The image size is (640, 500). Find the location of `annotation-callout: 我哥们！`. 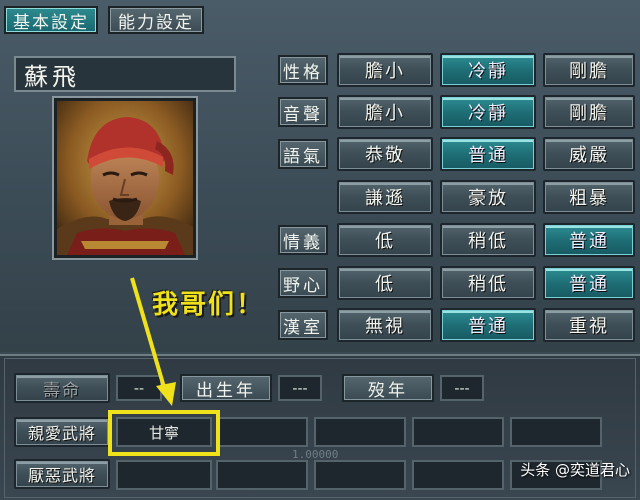

annotation-callout: 我哥们！ is located at coordinates (208, 305).